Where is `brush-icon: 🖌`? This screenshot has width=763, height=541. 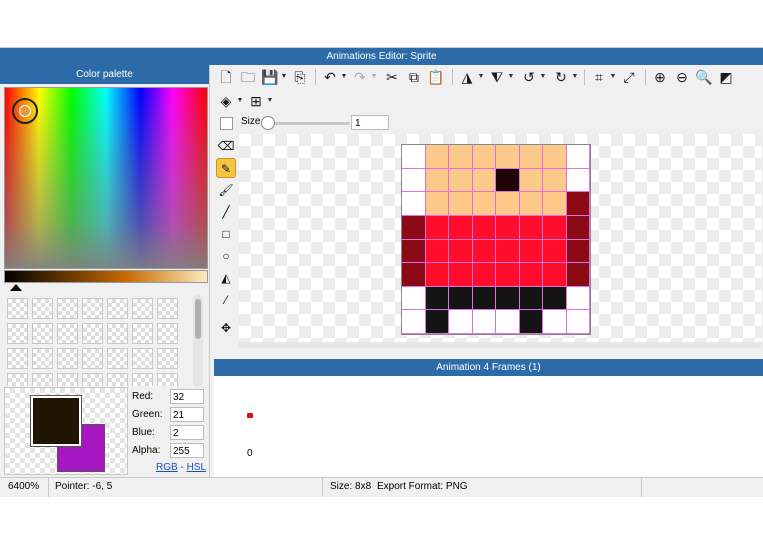 brush-icon: 🖌 is located at coordinates (226, 190).